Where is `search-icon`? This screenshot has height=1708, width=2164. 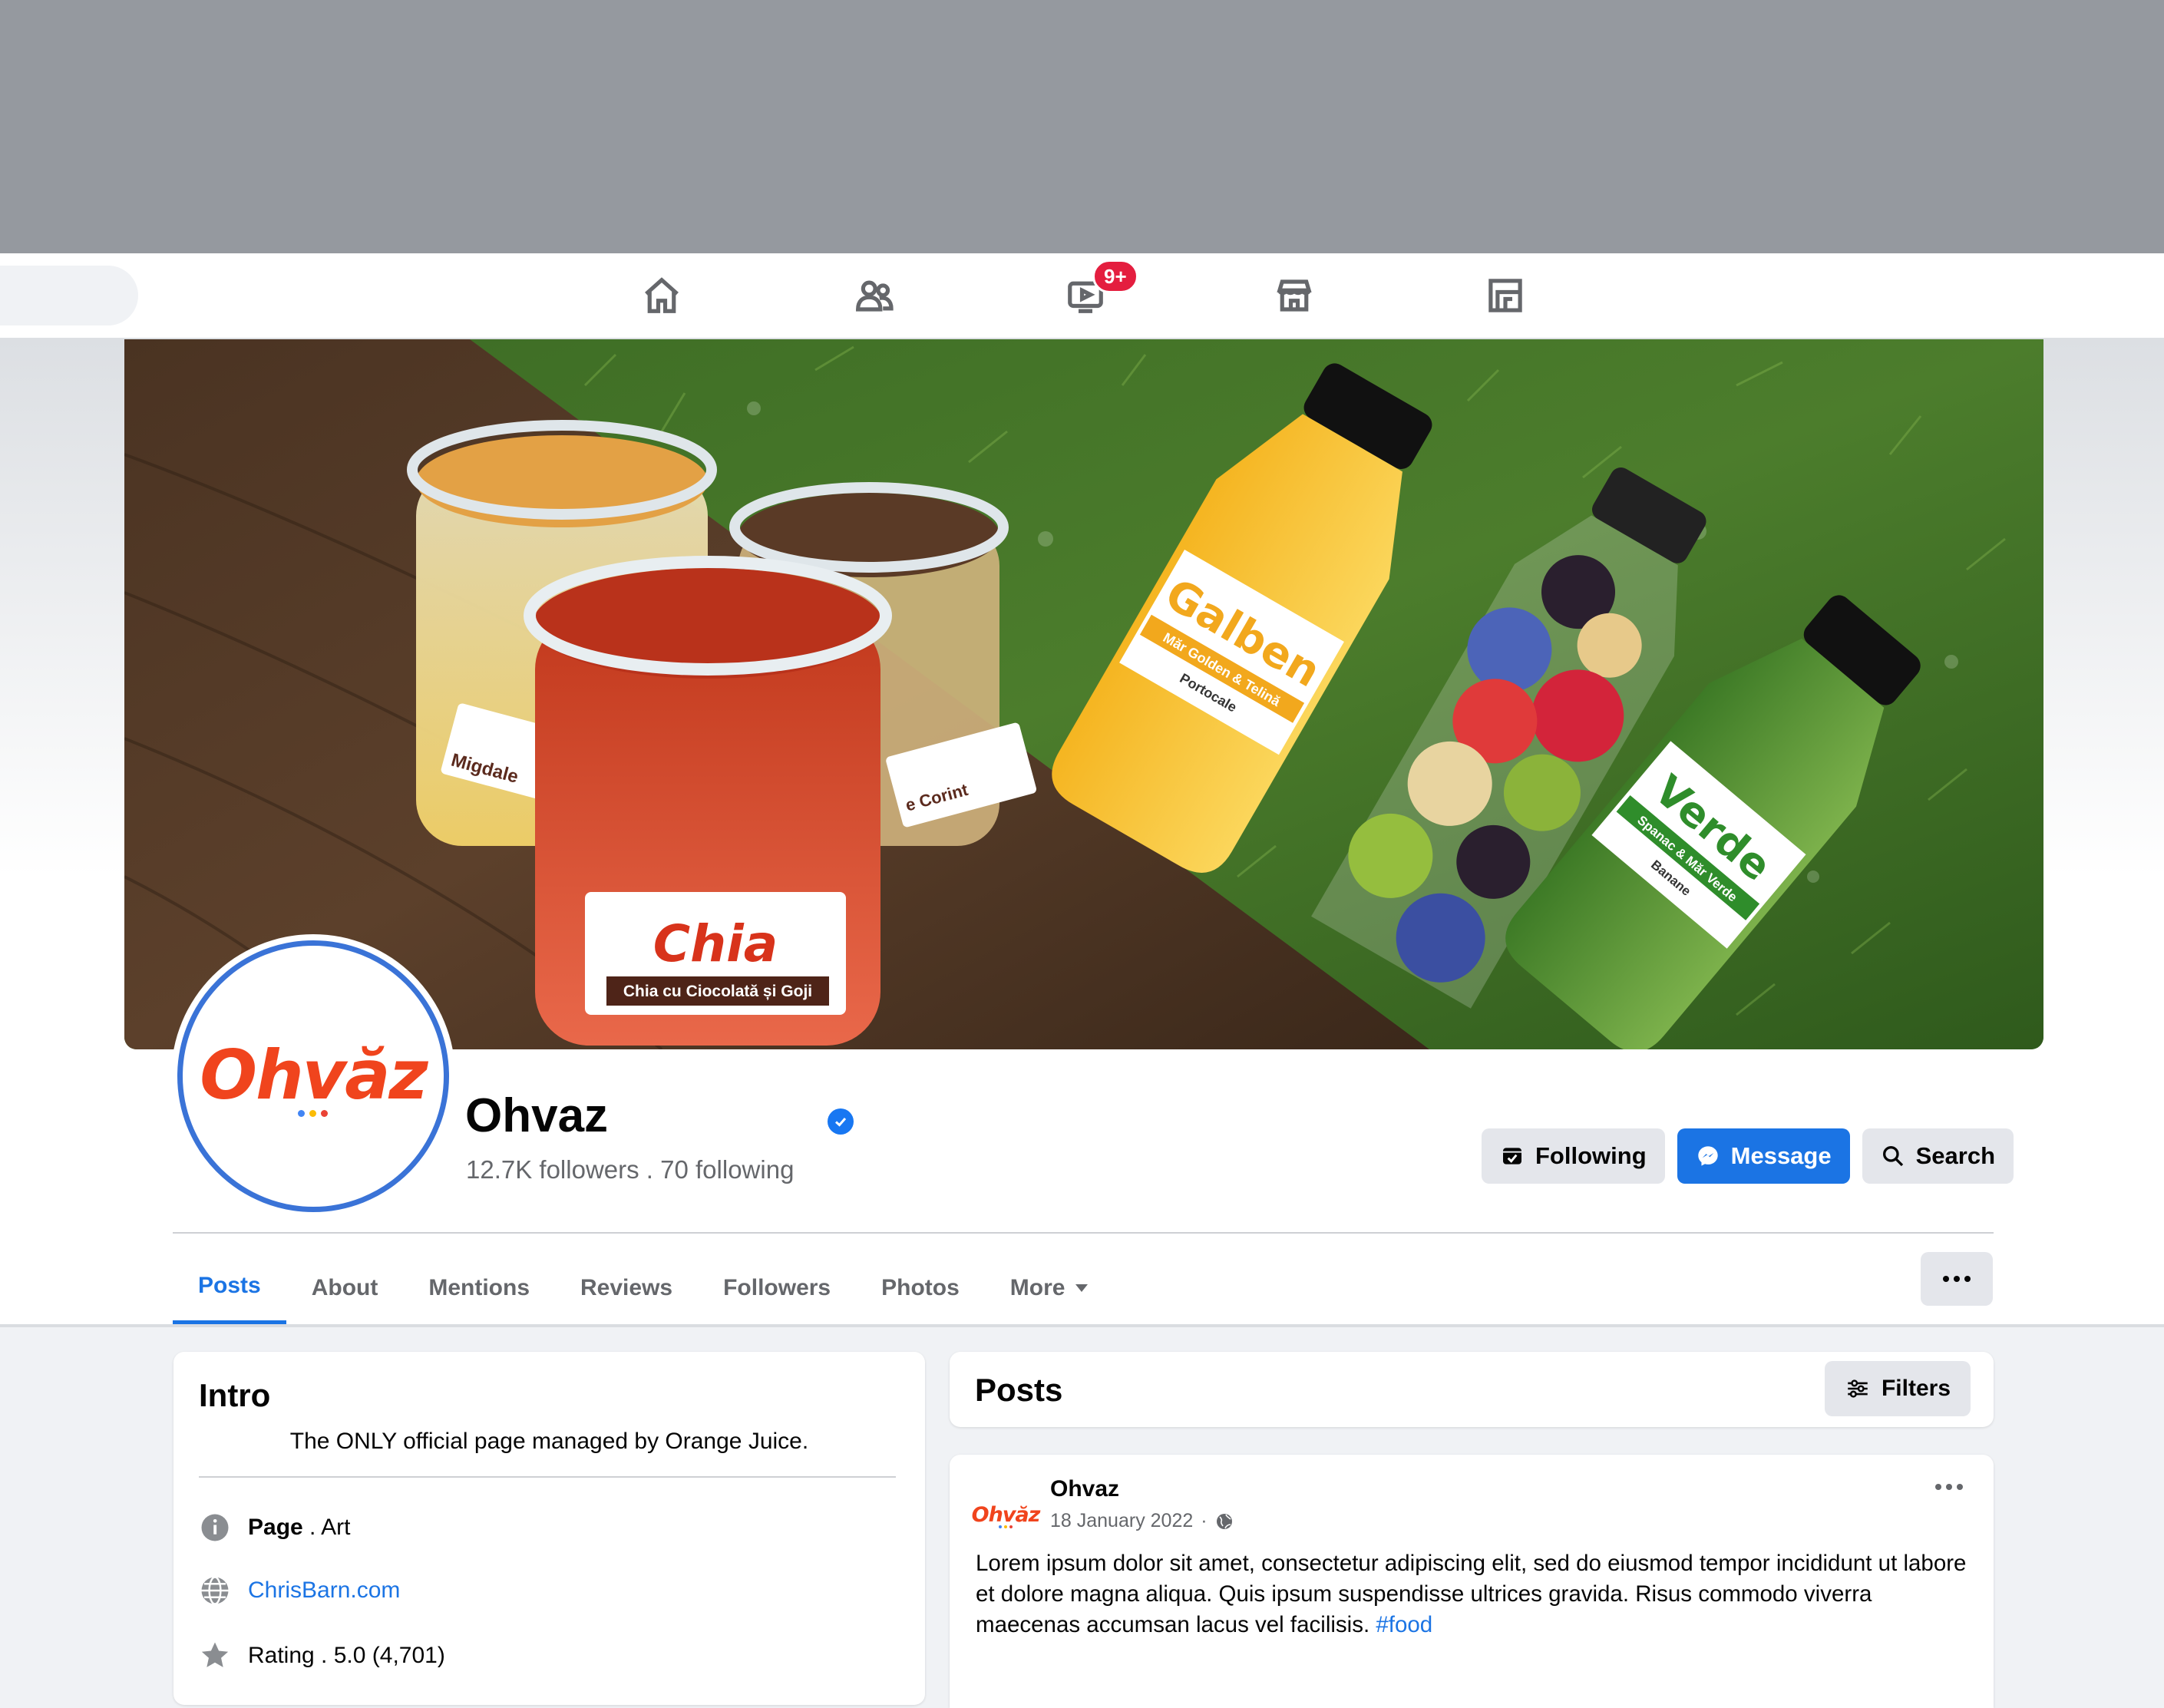 search-icon is located at coordinates (1892, 1156).